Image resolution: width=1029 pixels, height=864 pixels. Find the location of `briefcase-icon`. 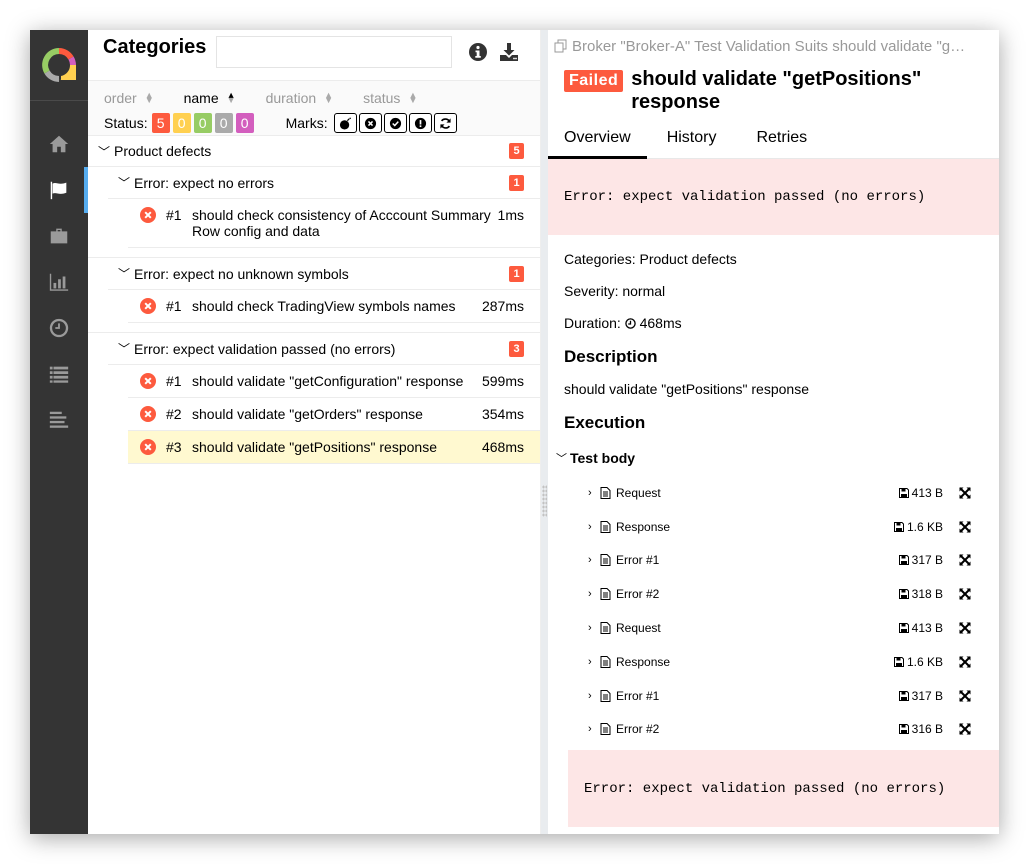

briefcase-icon is located at coordinates (59, 236).